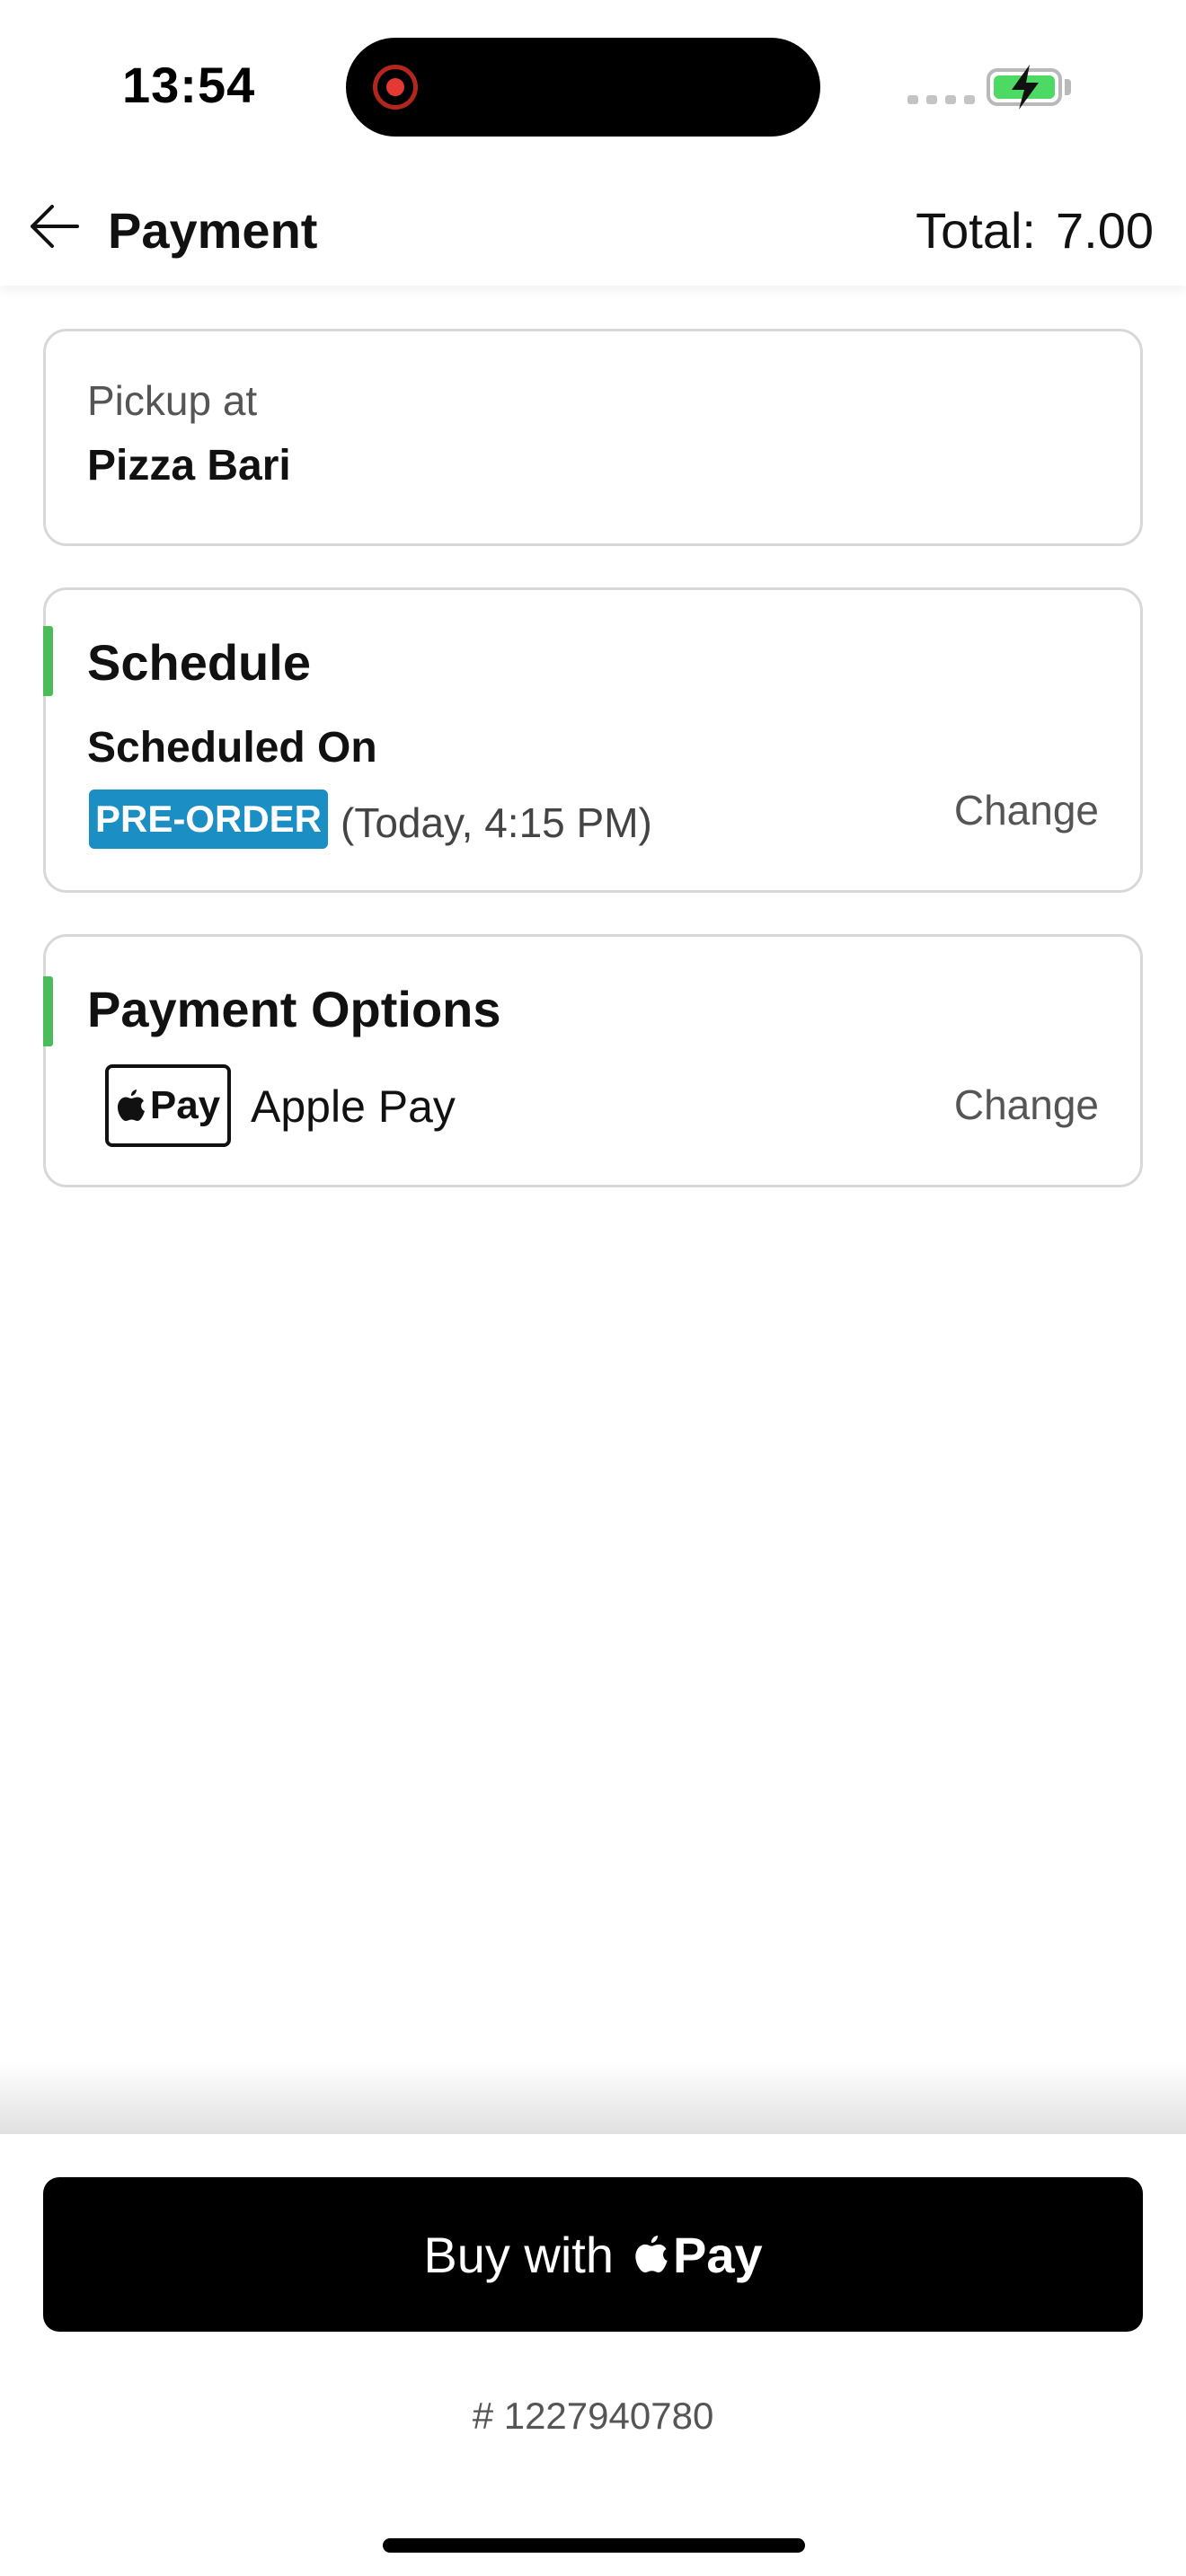 The width and height of the screenshot is (1186, 2576). I want to click on buy-with-apple-pay-button: Buy with Pay, so click(593, 2254).